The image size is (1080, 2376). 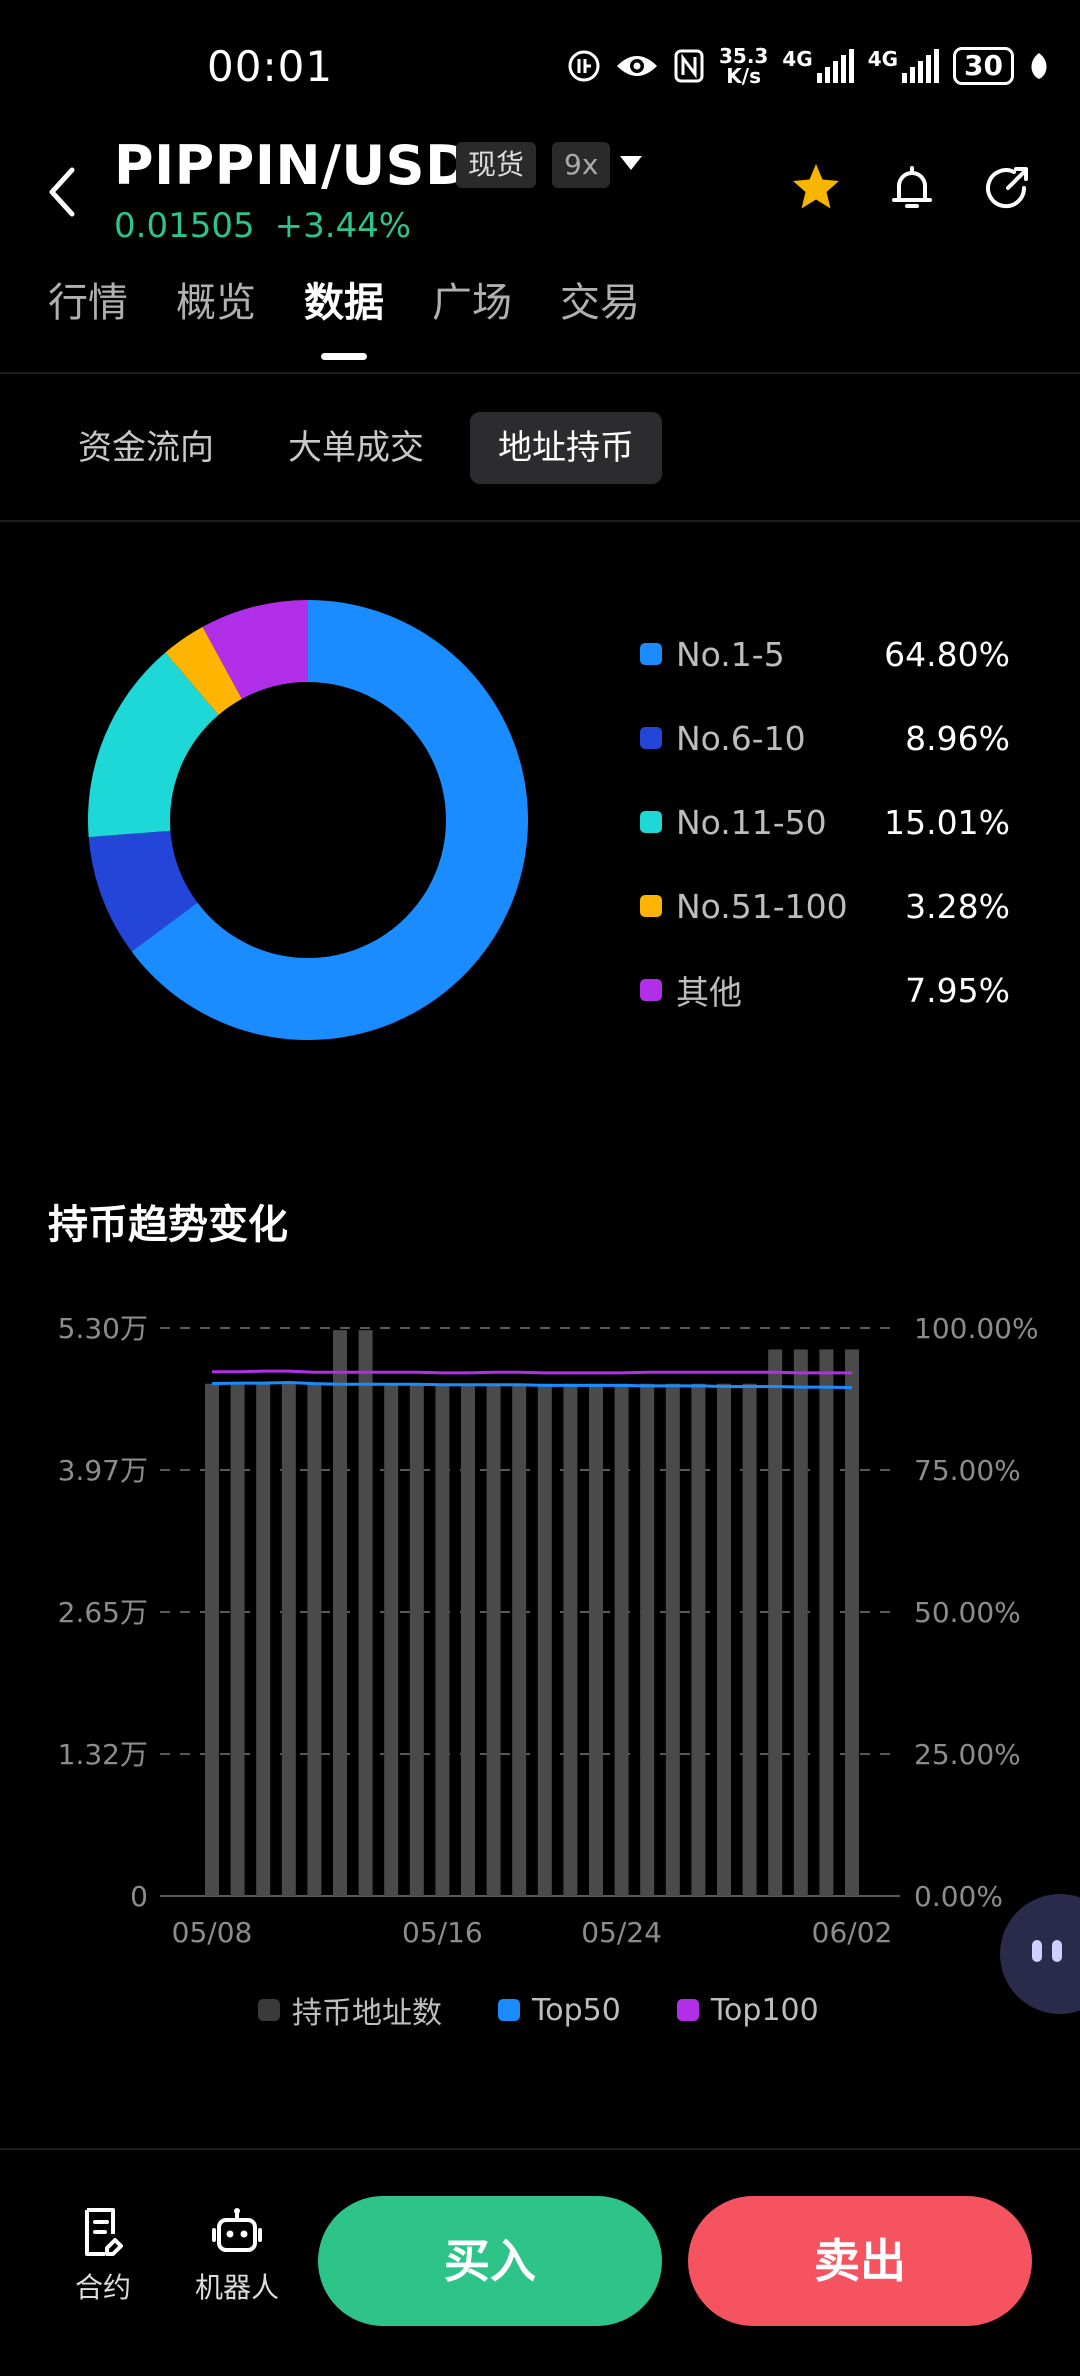 What do you see at coordinates (356, 448) in the screenshot?
I see `subtab-large-orders: 大单成交` at bounding box center [356, 448].